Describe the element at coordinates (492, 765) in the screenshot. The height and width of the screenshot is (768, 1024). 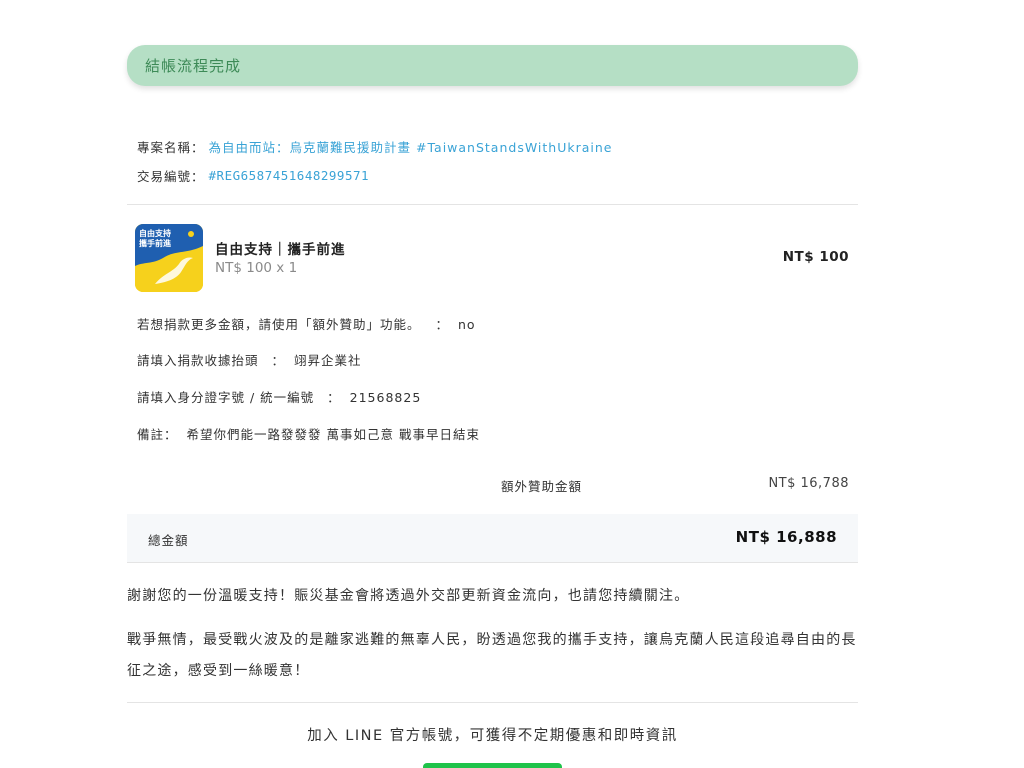
I see `line-add-friend-button` at that location.